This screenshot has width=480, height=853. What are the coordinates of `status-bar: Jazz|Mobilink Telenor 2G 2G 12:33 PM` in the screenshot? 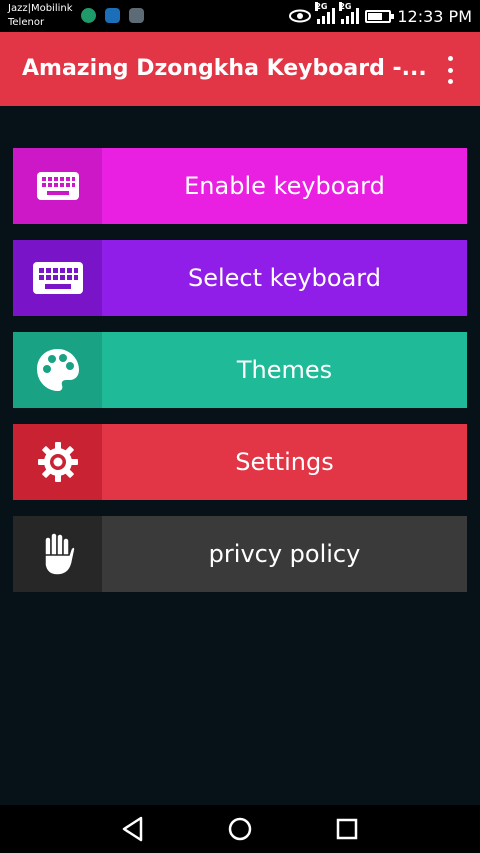 It's located at (240, 16).